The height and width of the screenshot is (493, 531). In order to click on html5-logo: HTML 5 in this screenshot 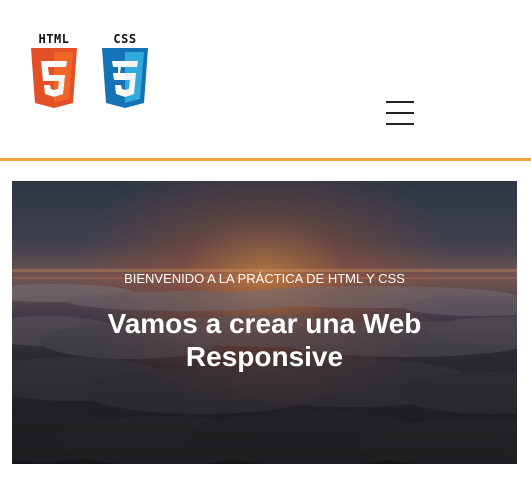, I will do `click(54, 70)`.